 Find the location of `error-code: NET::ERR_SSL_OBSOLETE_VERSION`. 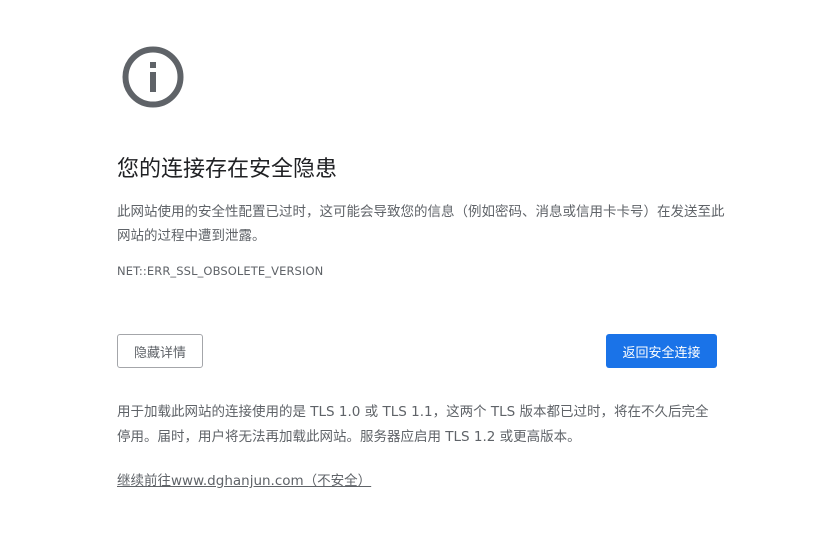

error-code: NET::ERR_SSL_OBSOLETE_VERSION is located at coordinates (220, 271).